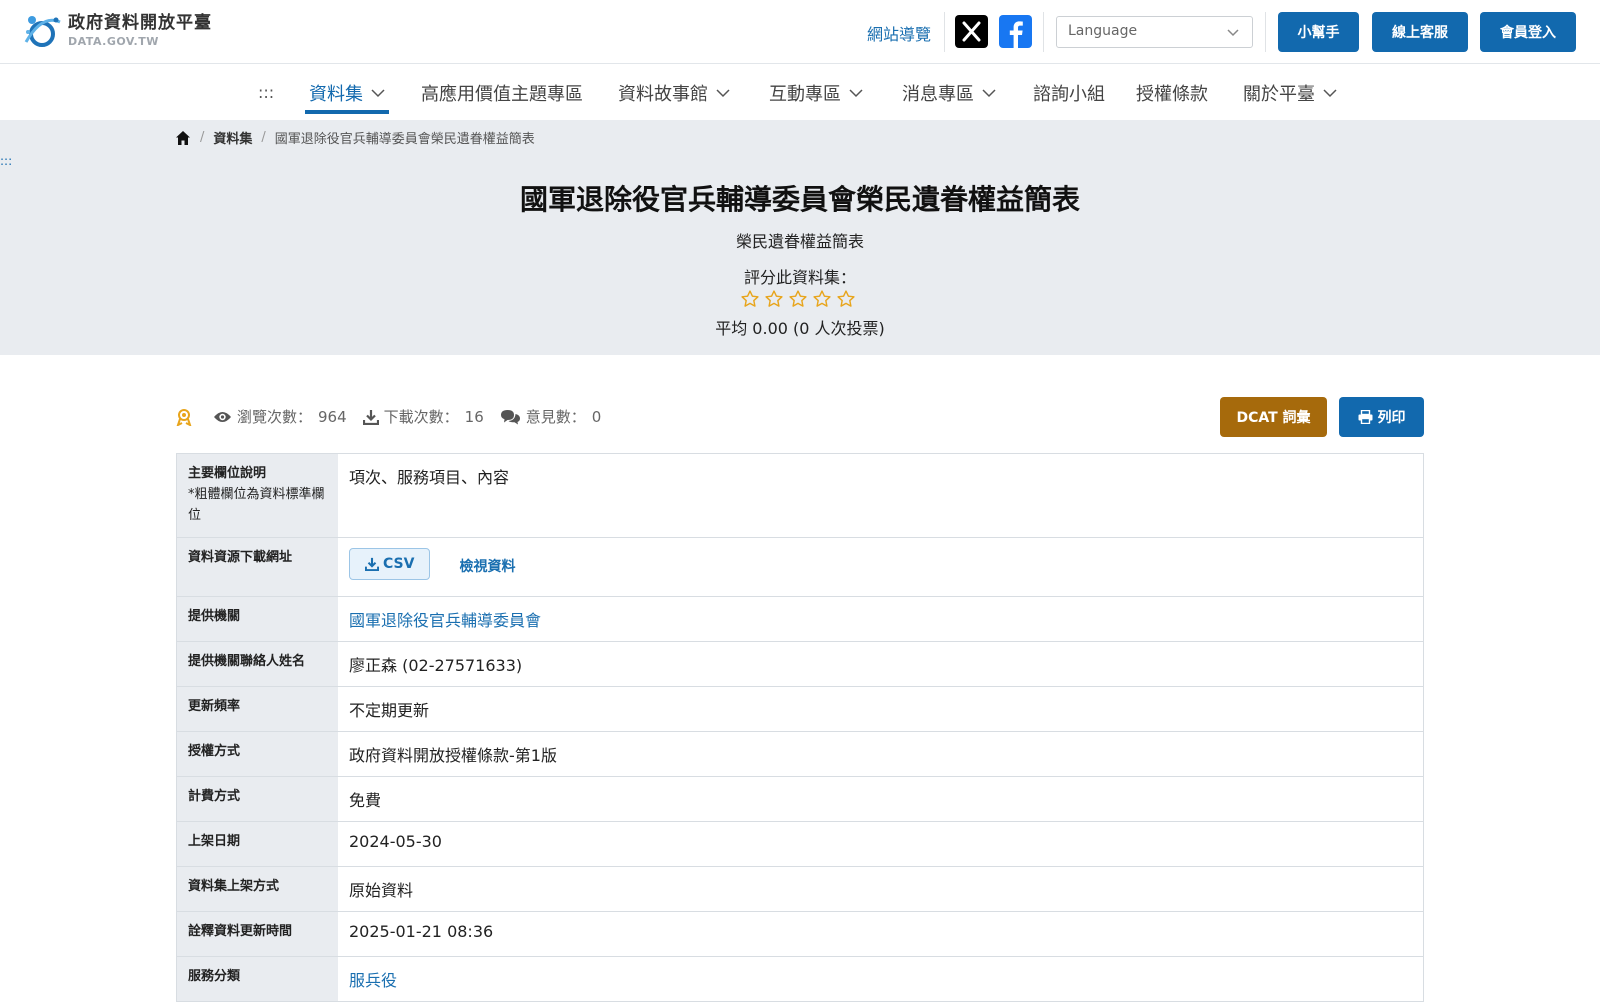 The image size is (1600, 1002). I want to click on facebook-logo-icon, so click(1016, 34).